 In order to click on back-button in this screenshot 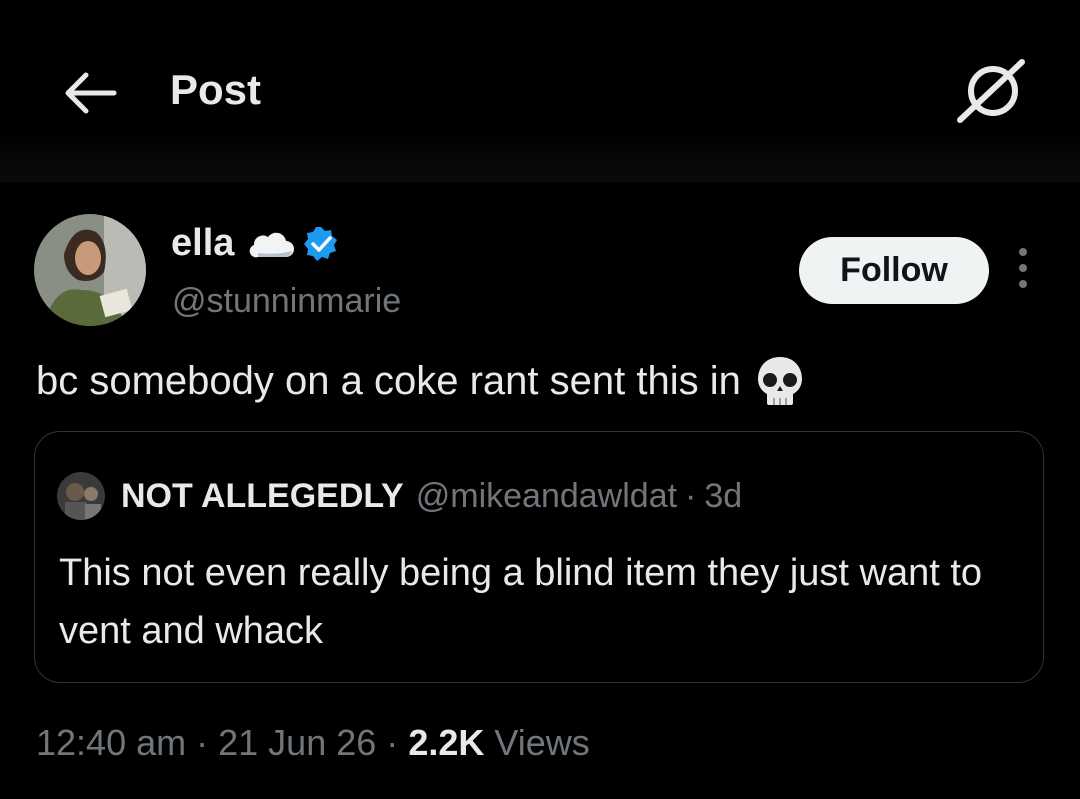, I will do `click(90, 93)`.